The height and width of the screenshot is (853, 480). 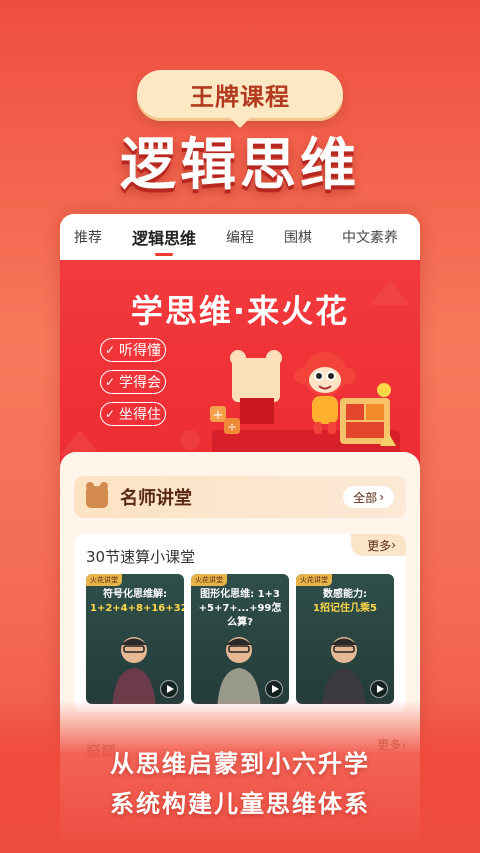 I want to click on tab-recommend: 推荐, so click(x=88, y=237).